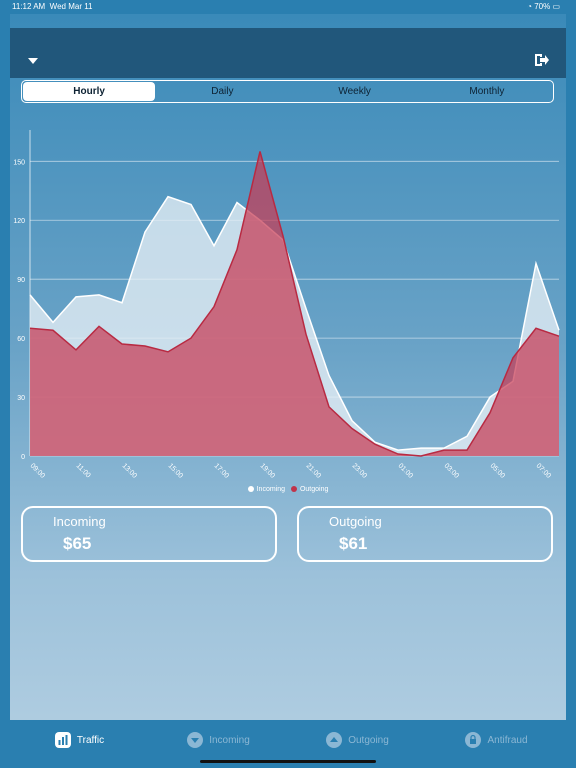  I want to click on chevron-down-icon, so click(33, 61).